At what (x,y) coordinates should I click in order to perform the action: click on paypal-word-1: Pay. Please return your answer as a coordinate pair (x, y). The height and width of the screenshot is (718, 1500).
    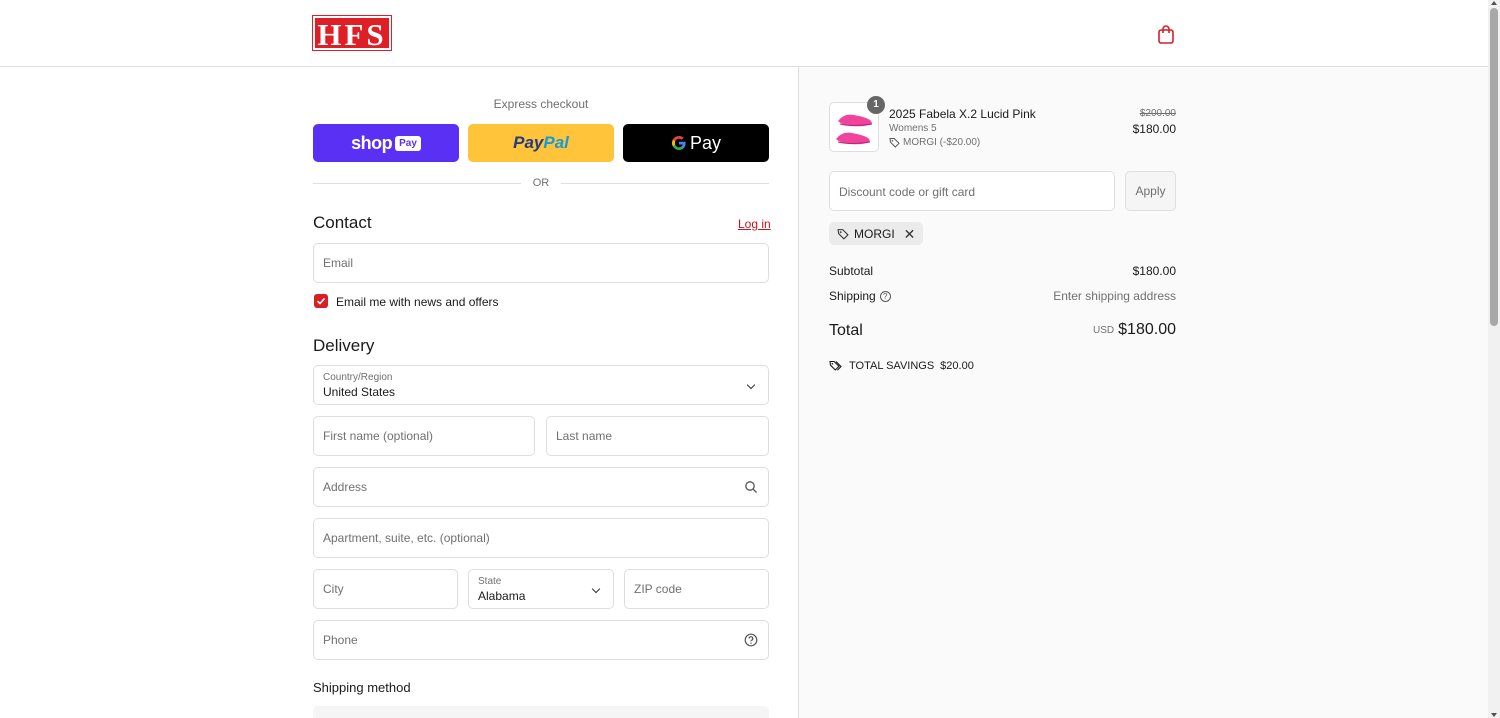
    Looking at the image, I should click on (528, 142).